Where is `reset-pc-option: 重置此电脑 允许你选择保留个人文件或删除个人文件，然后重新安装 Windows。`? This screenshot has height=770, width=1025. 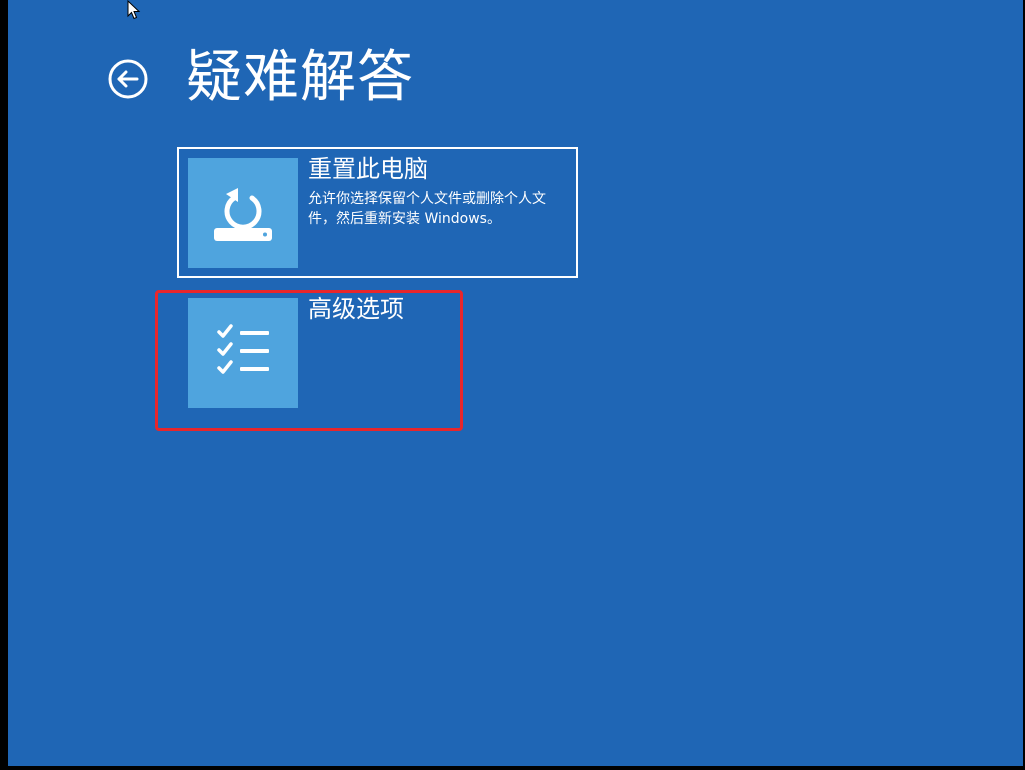
reset-pc-option: 重置此电脑 允许你选择保留个人文件或删除个人文件，然后重新安装 Windows。 is located at coordinates (377, 212).